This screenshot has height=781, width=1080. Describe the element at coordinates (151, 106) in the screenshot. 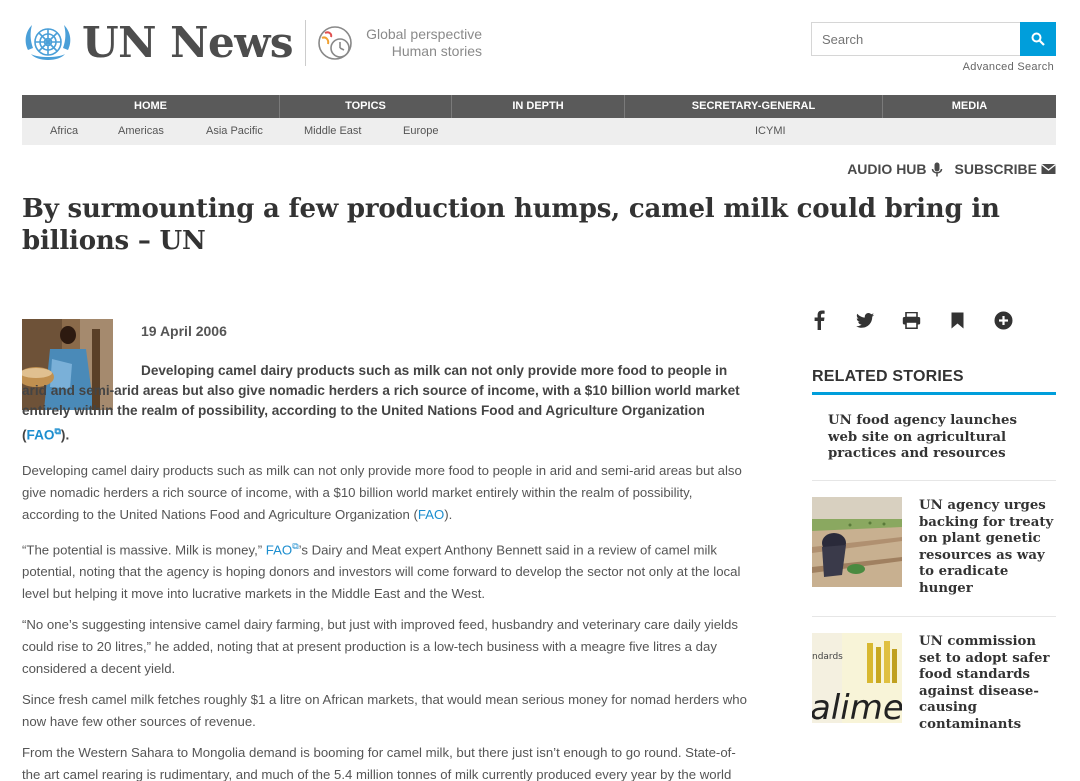

I see `nav-home: HOME` at that location.